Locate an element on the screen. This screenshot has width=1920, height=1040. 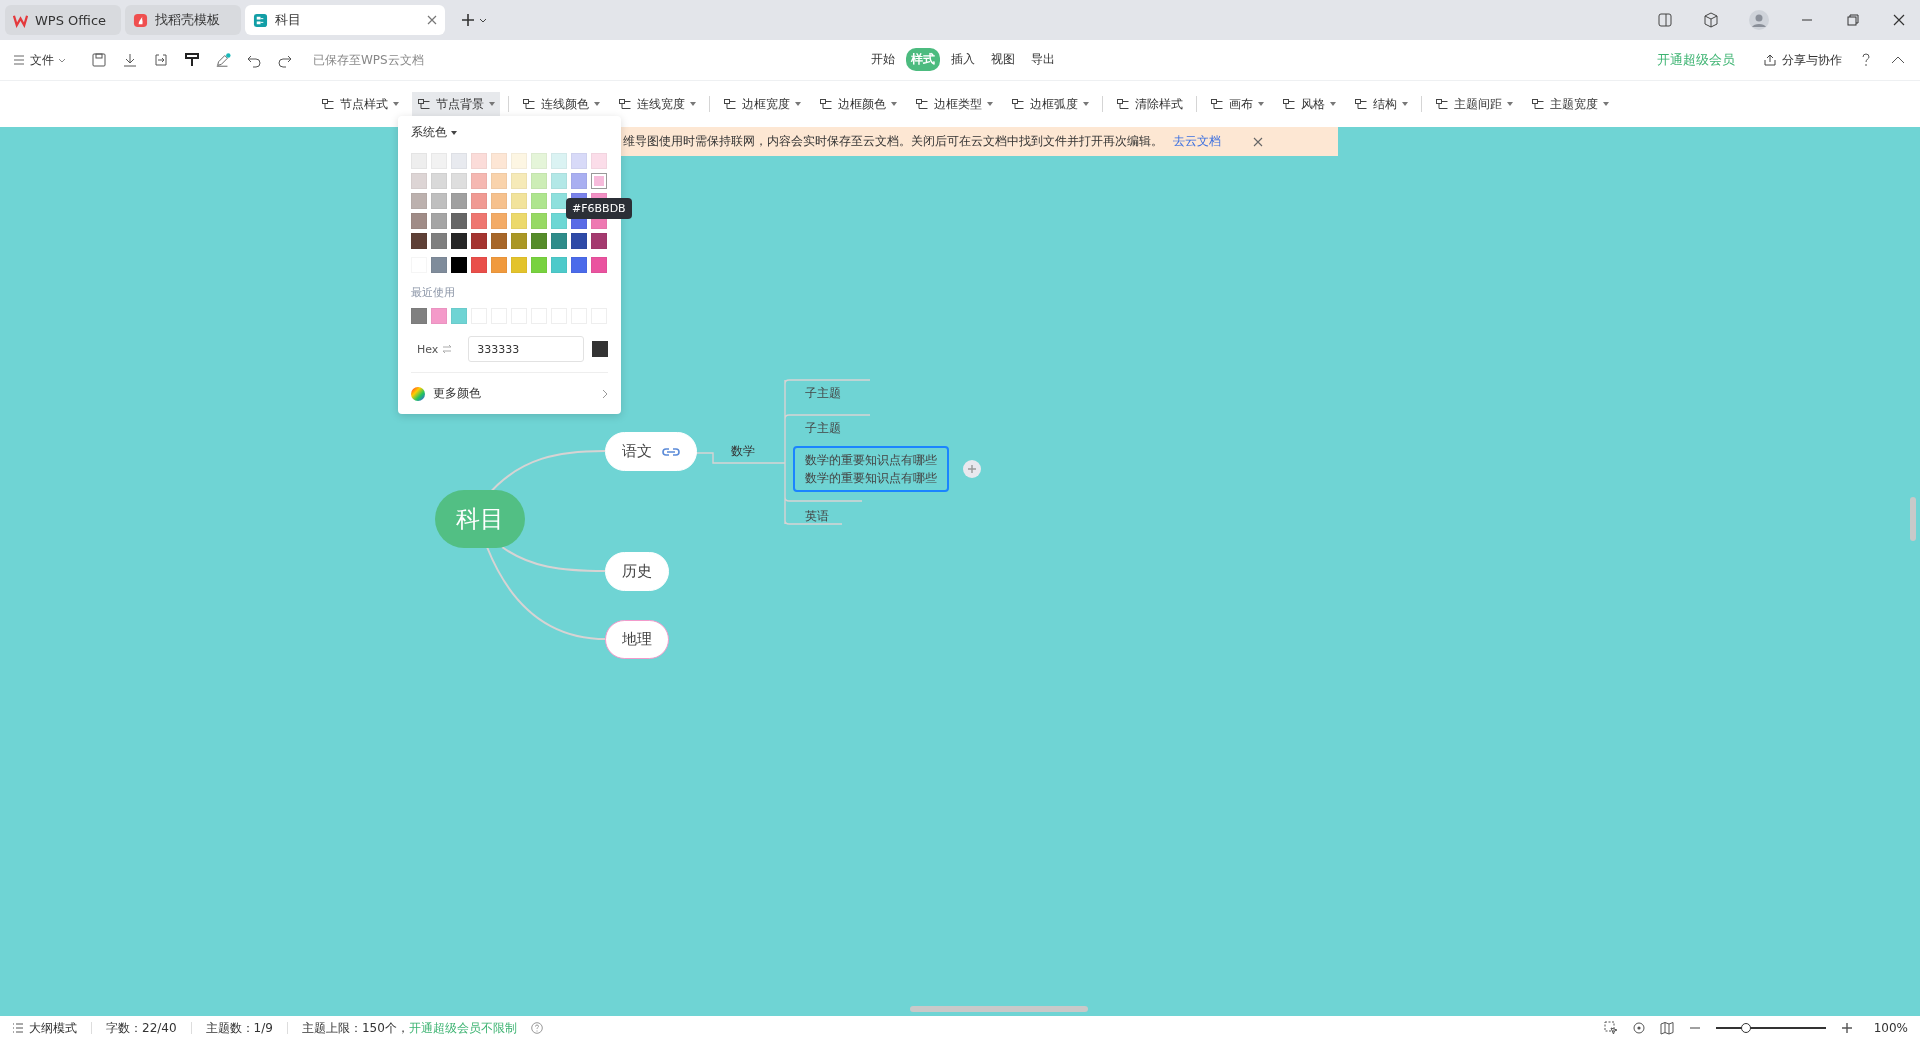
zoom-reading: 100% is located at coordinates (1890, 1028).